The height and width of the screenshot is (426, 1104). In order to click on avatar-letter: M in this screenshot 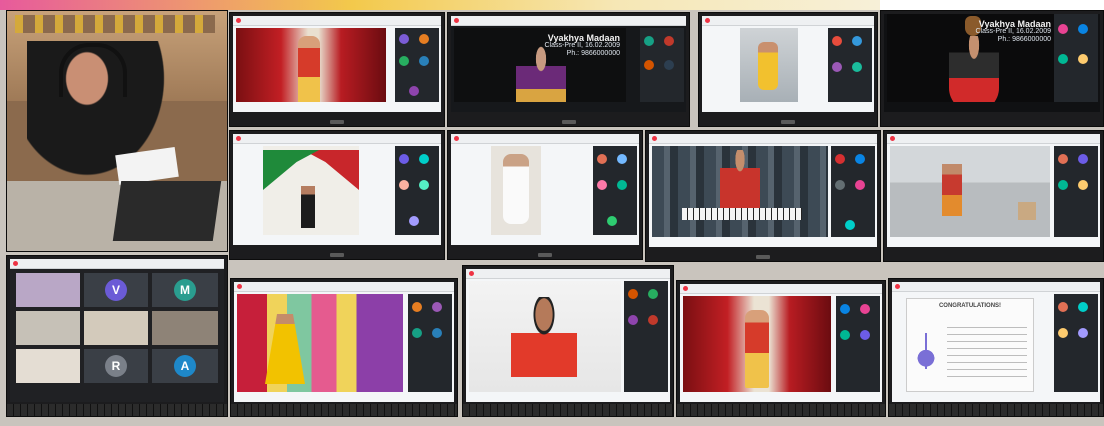, I will do `click(185, 290)`.